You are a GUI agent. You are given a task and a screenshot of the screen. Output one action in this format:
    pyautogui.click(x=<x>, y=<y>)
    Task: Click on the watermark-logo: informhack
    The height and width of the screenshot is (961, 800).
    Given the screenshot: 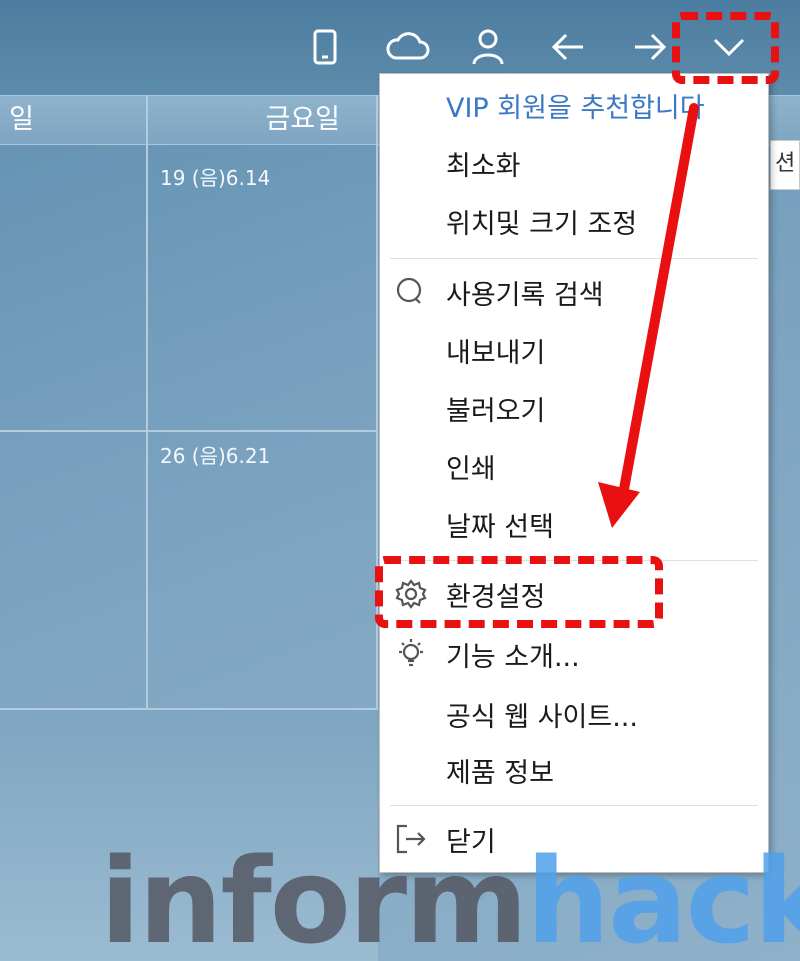 What is the action you would take?
    pyautogui.click(x=450, y=896)
    